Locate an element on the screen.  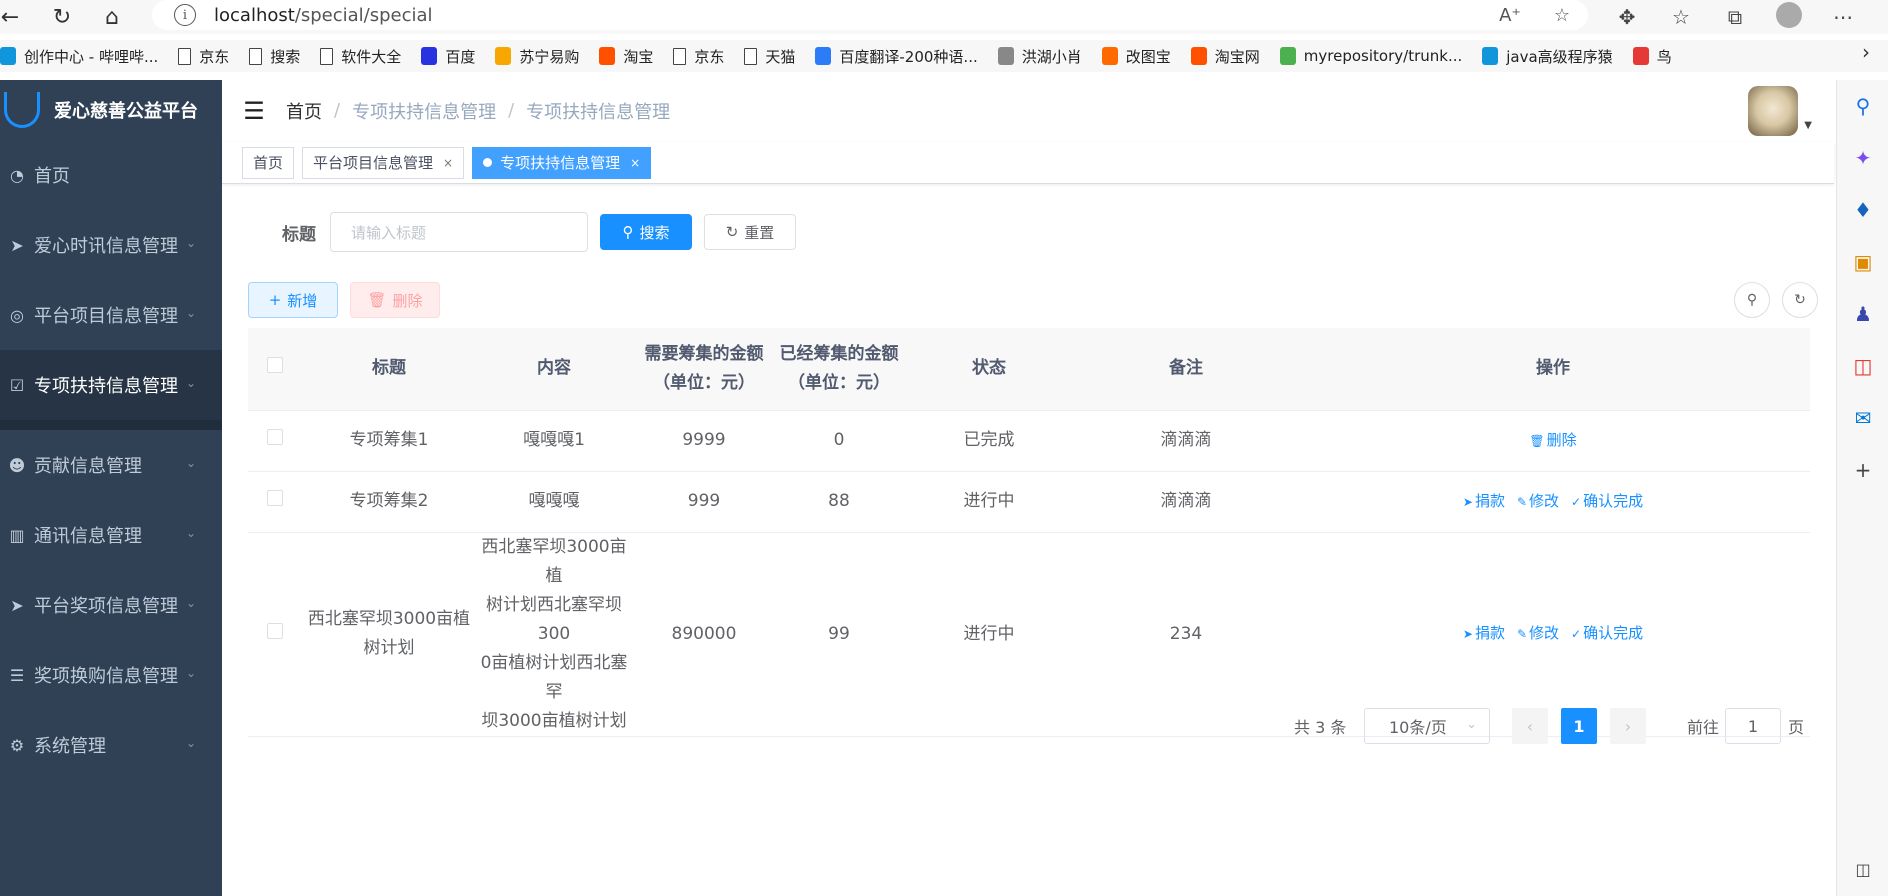
read-aloud-icon: A⁺ is located at coordinates (1510, 15).